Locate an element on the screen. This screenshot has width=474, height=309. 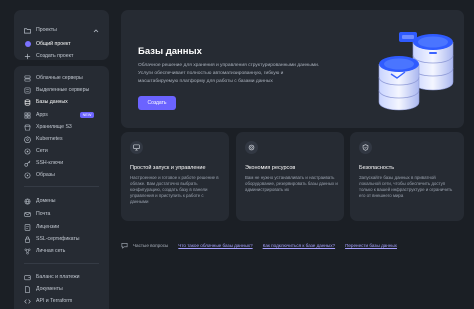
faq-link: Как подключиться к базе данных? is located at coordinates (299, 245).